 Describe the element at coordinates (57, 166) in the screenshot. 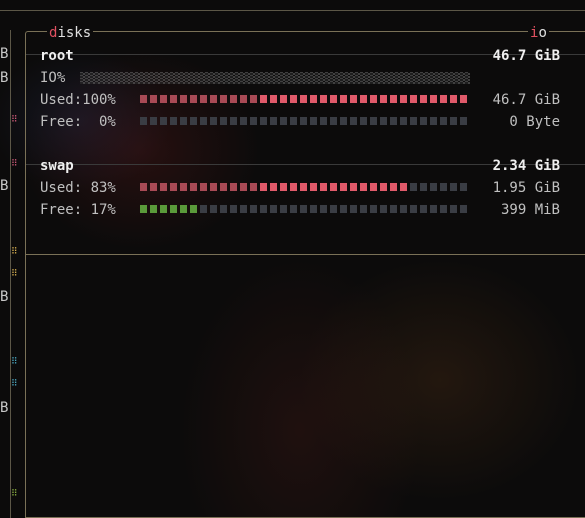

I see `disk-name: swap` at that location.